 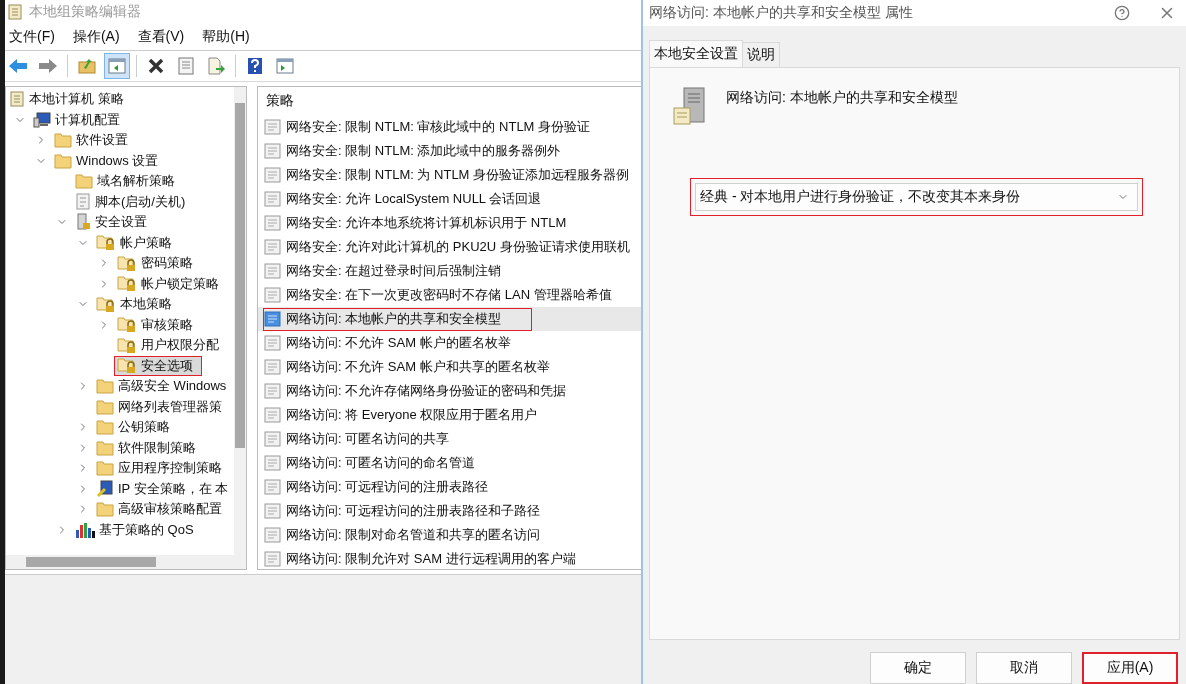 What do you see at coordinates (394, 271) in the screenshot?
I see `policy-name: 网络安全: 在超过登录时间后强制注销` at bounding box center [394, 271].